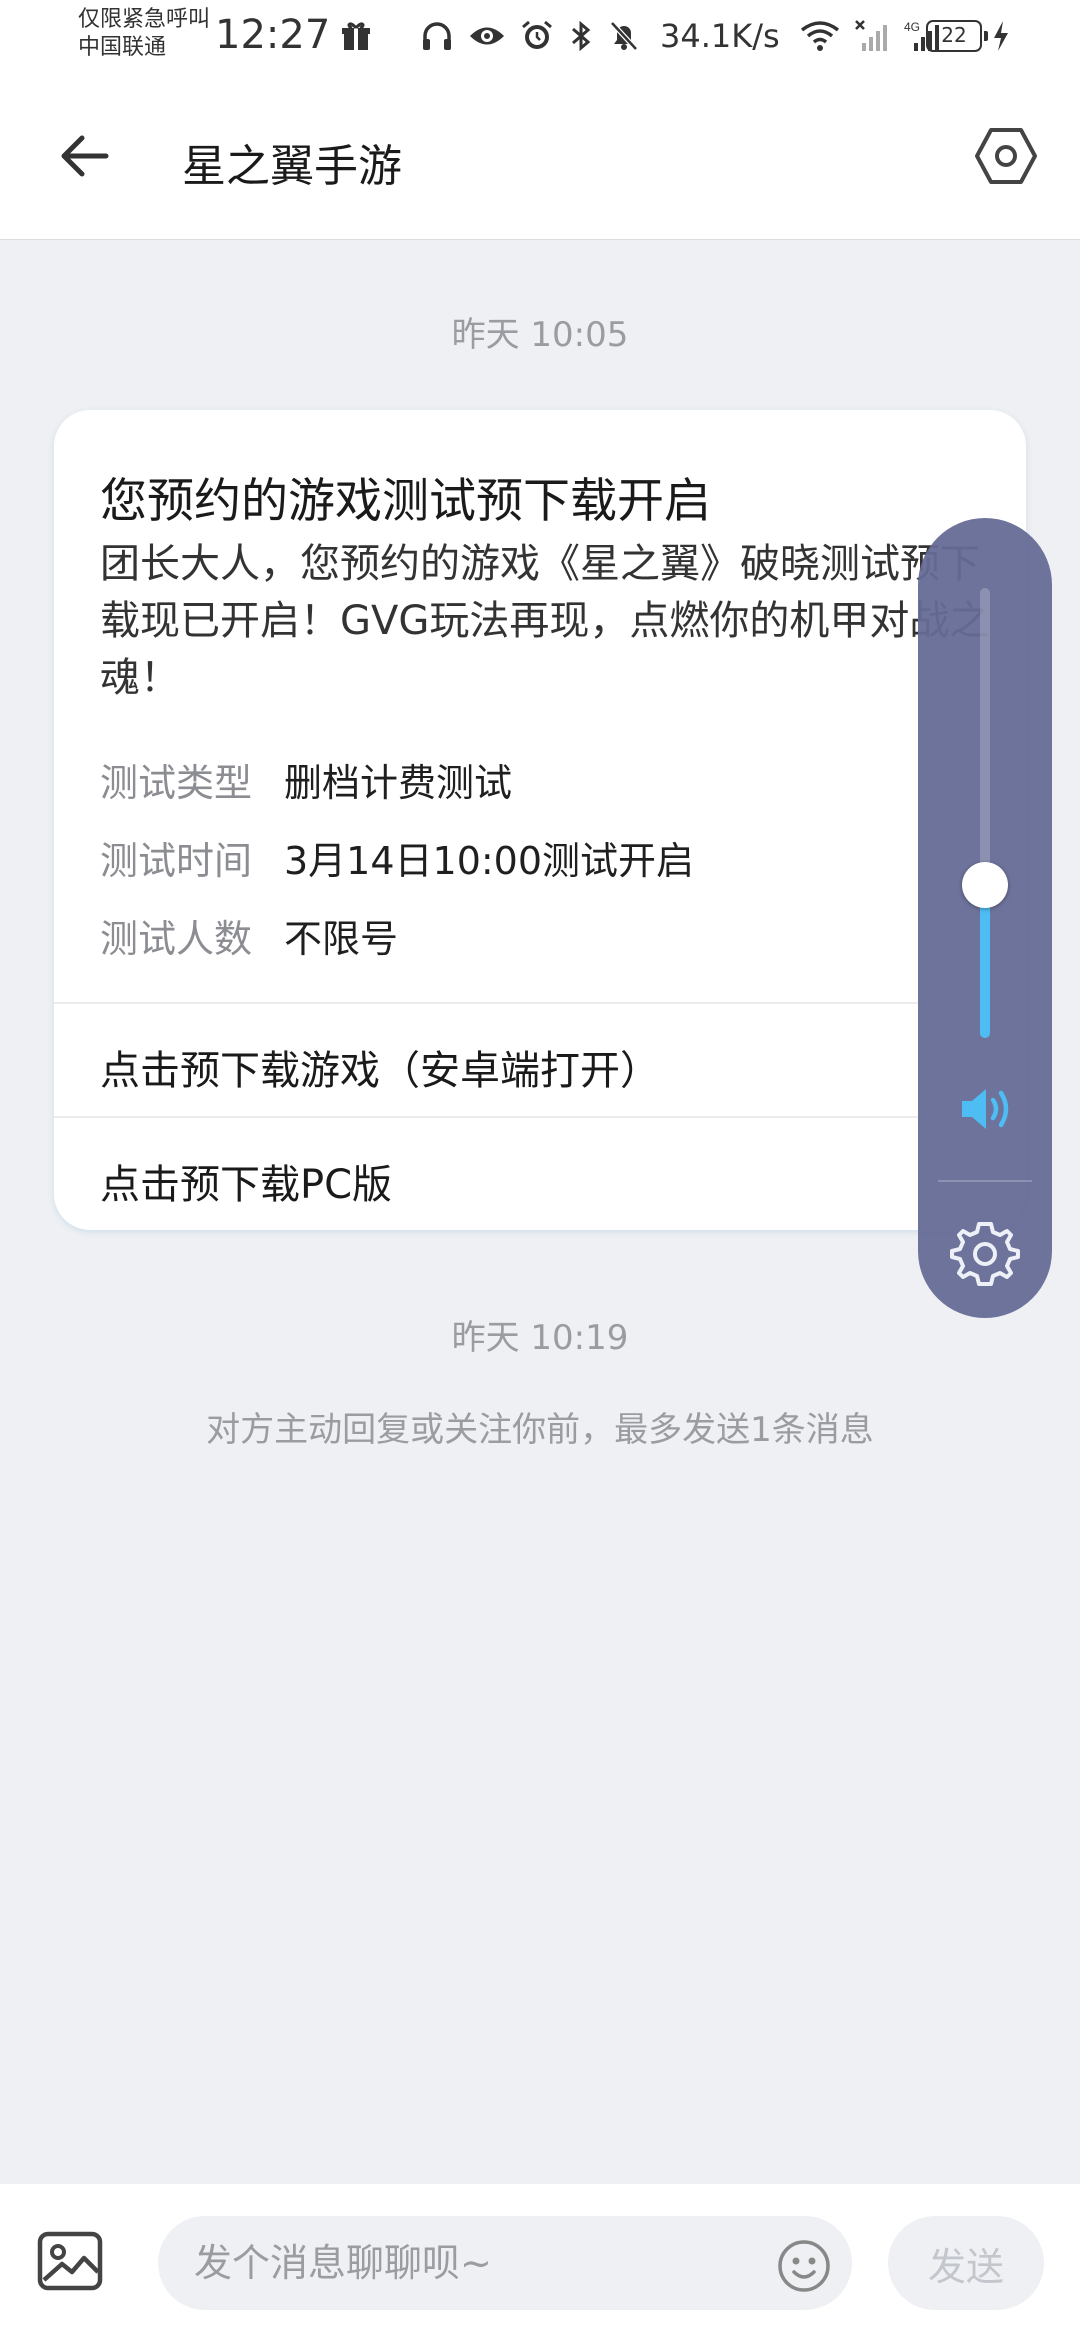  What do you see at coordinates (537, 34) in the screenshot?
I see `alarm-icon` at bounding box center [537, 34].